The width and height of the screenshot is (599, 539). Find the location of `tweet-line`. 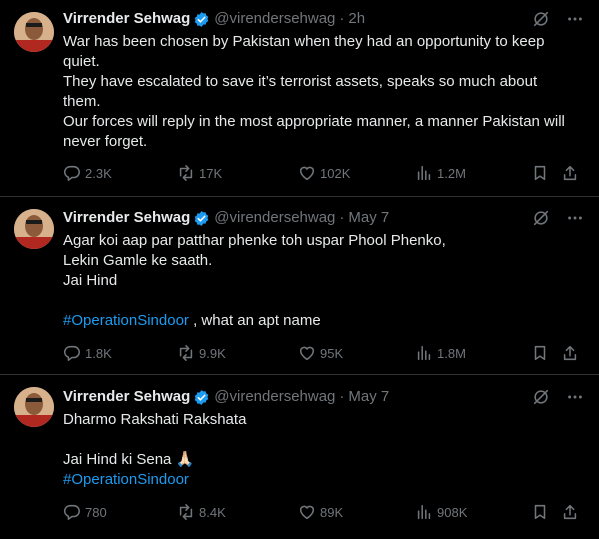

tweet-line is located at coordinates (325, 440).